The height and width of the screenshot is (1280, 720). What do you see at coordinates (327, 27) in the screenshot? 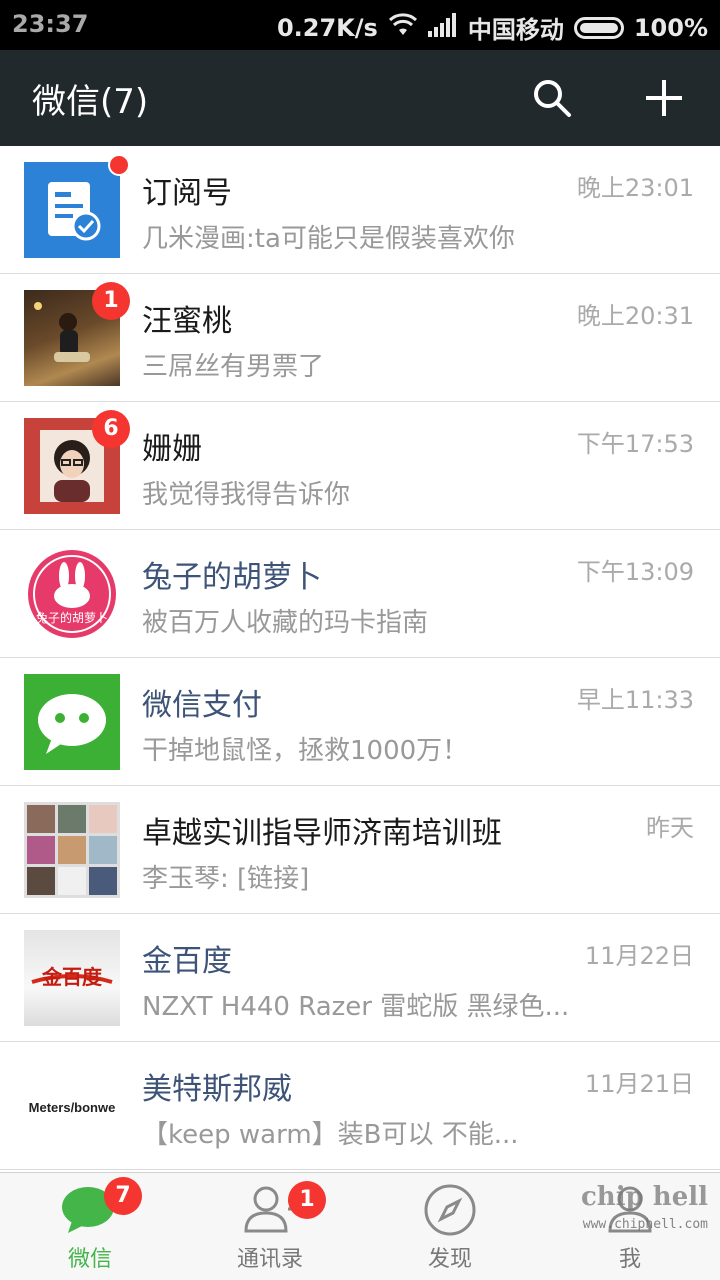
I see `network-speed: 0.27K/s` at bounding box center [327, 27].